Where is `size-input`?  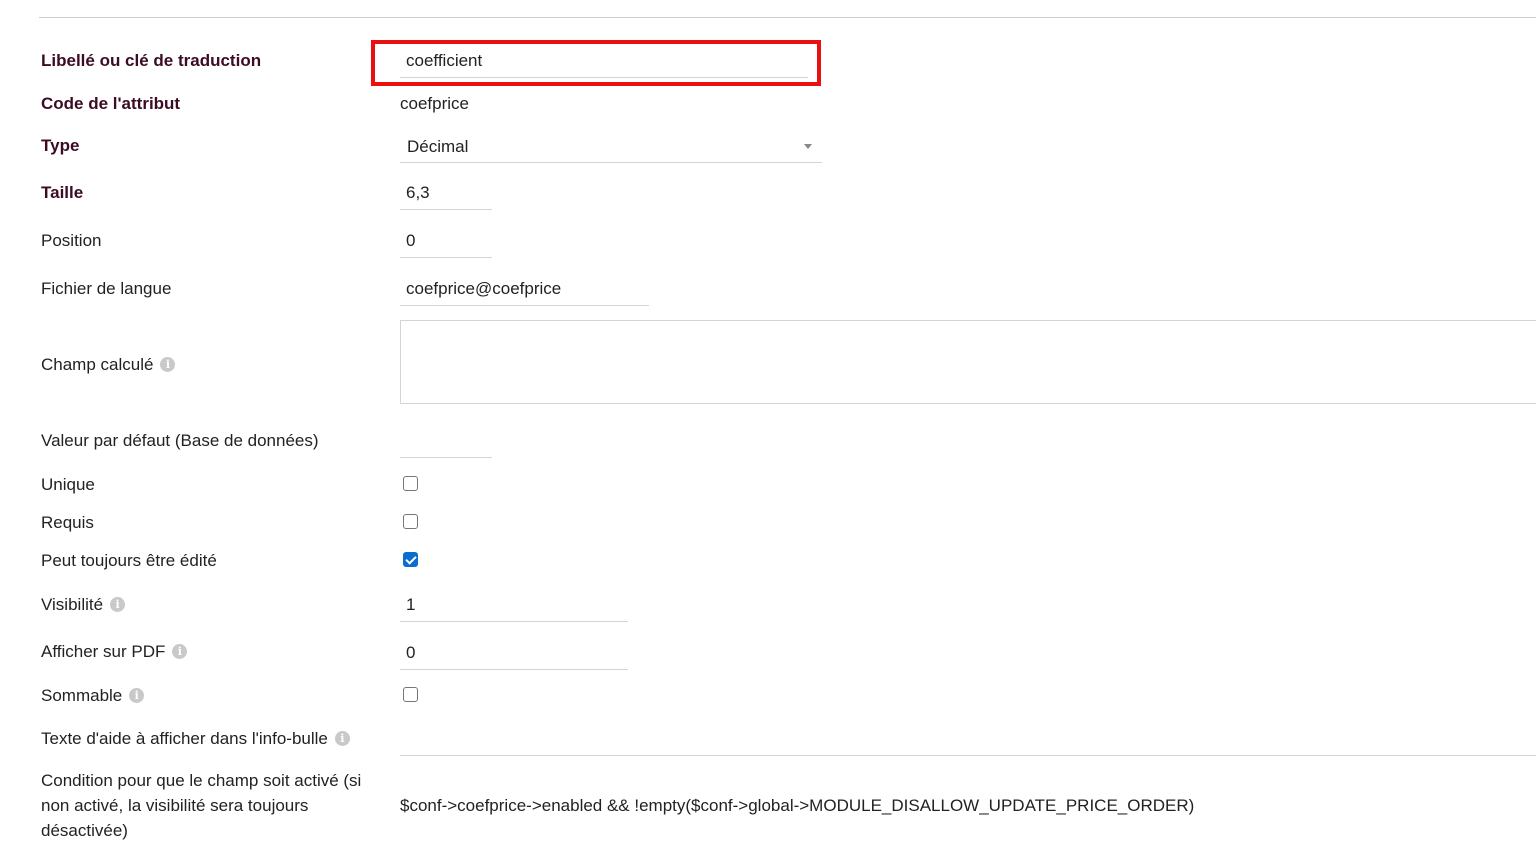 size-input is located at coordinates (446, 193).